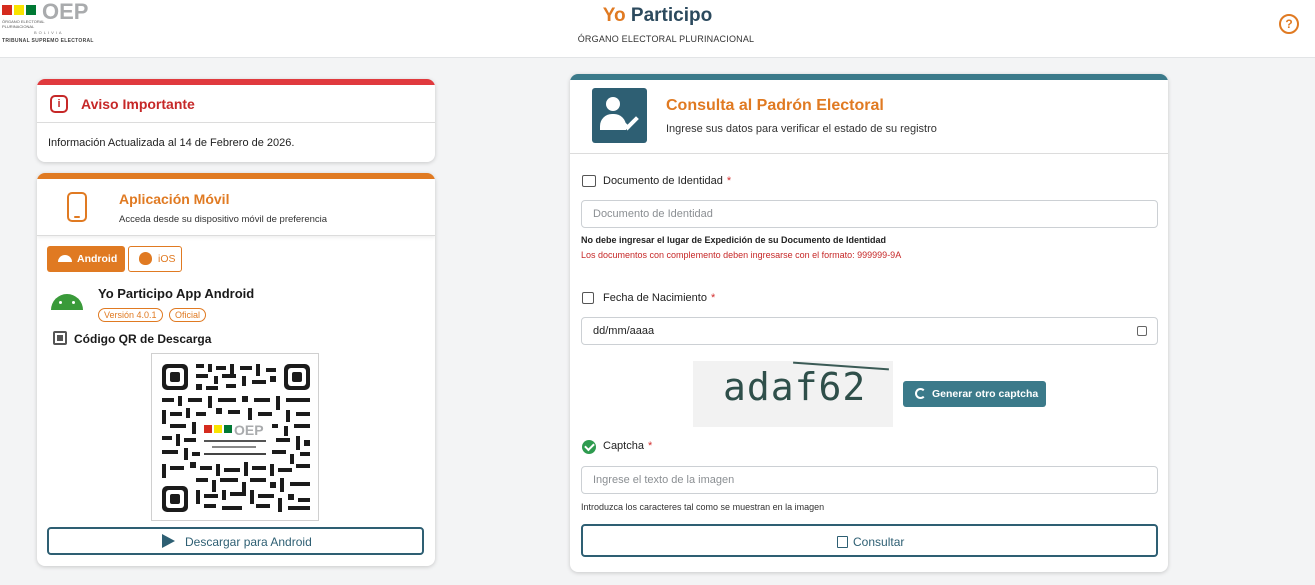 The height and width of the screenshot is (585, 1315). What do you see at coordinates (614, 15) in the screenshot?
I see `app-title-first: Yo` at bounding box center [614, 15].